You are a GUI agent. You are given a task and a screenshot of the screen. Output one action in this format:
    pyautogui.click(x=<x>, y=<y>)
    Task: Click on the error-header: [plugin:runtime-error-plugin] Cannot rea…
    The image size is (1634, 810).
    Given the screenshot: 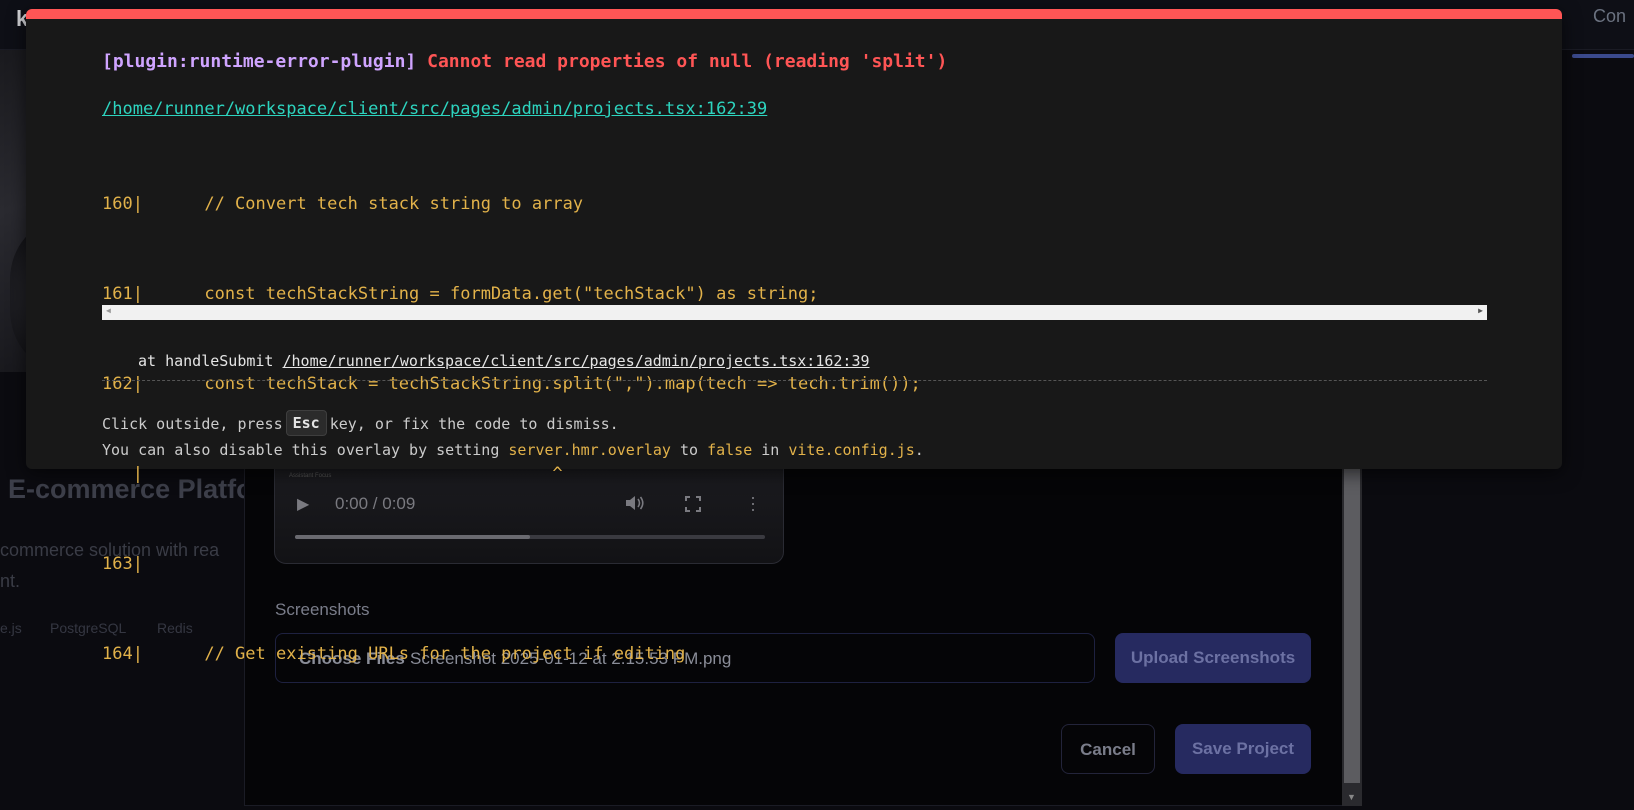 What is the action you would take?
    pyautogui.click(x=524, y=61)
    